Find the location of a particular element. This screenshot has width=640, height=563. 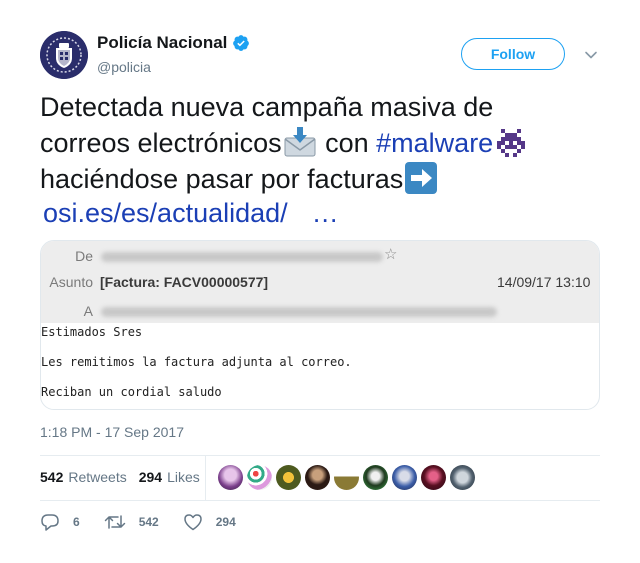

reply-button: 6 is located at coordinates (60, 522).